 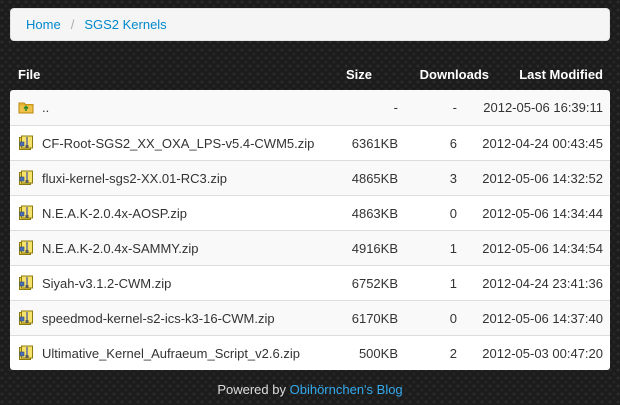 What do you see at coordinates (310, 74) in the screenshot?
I see `table-header: File Size Downloads Last Modified` at bounding box center [310, 74].